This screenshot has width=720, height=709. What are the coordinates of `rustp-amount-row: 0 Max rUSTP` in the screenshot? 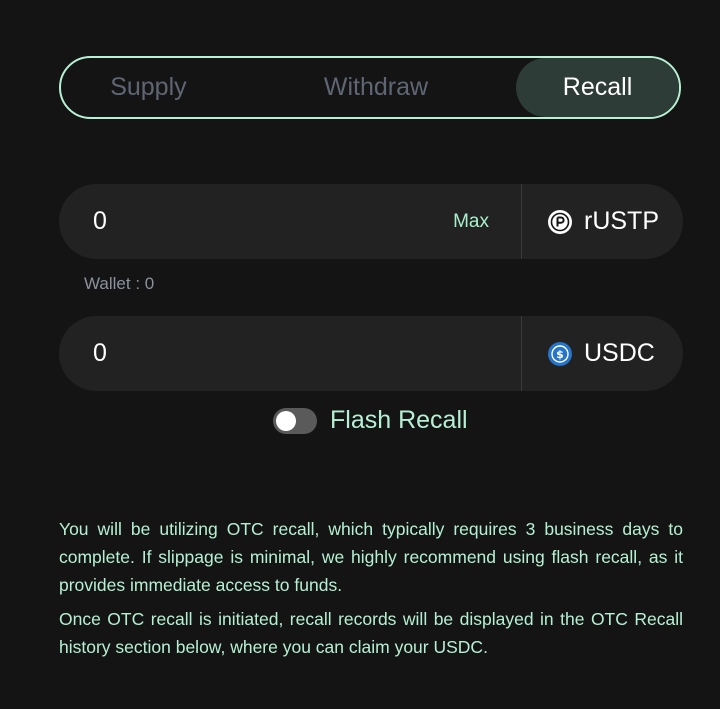 It's located at (371, 221).